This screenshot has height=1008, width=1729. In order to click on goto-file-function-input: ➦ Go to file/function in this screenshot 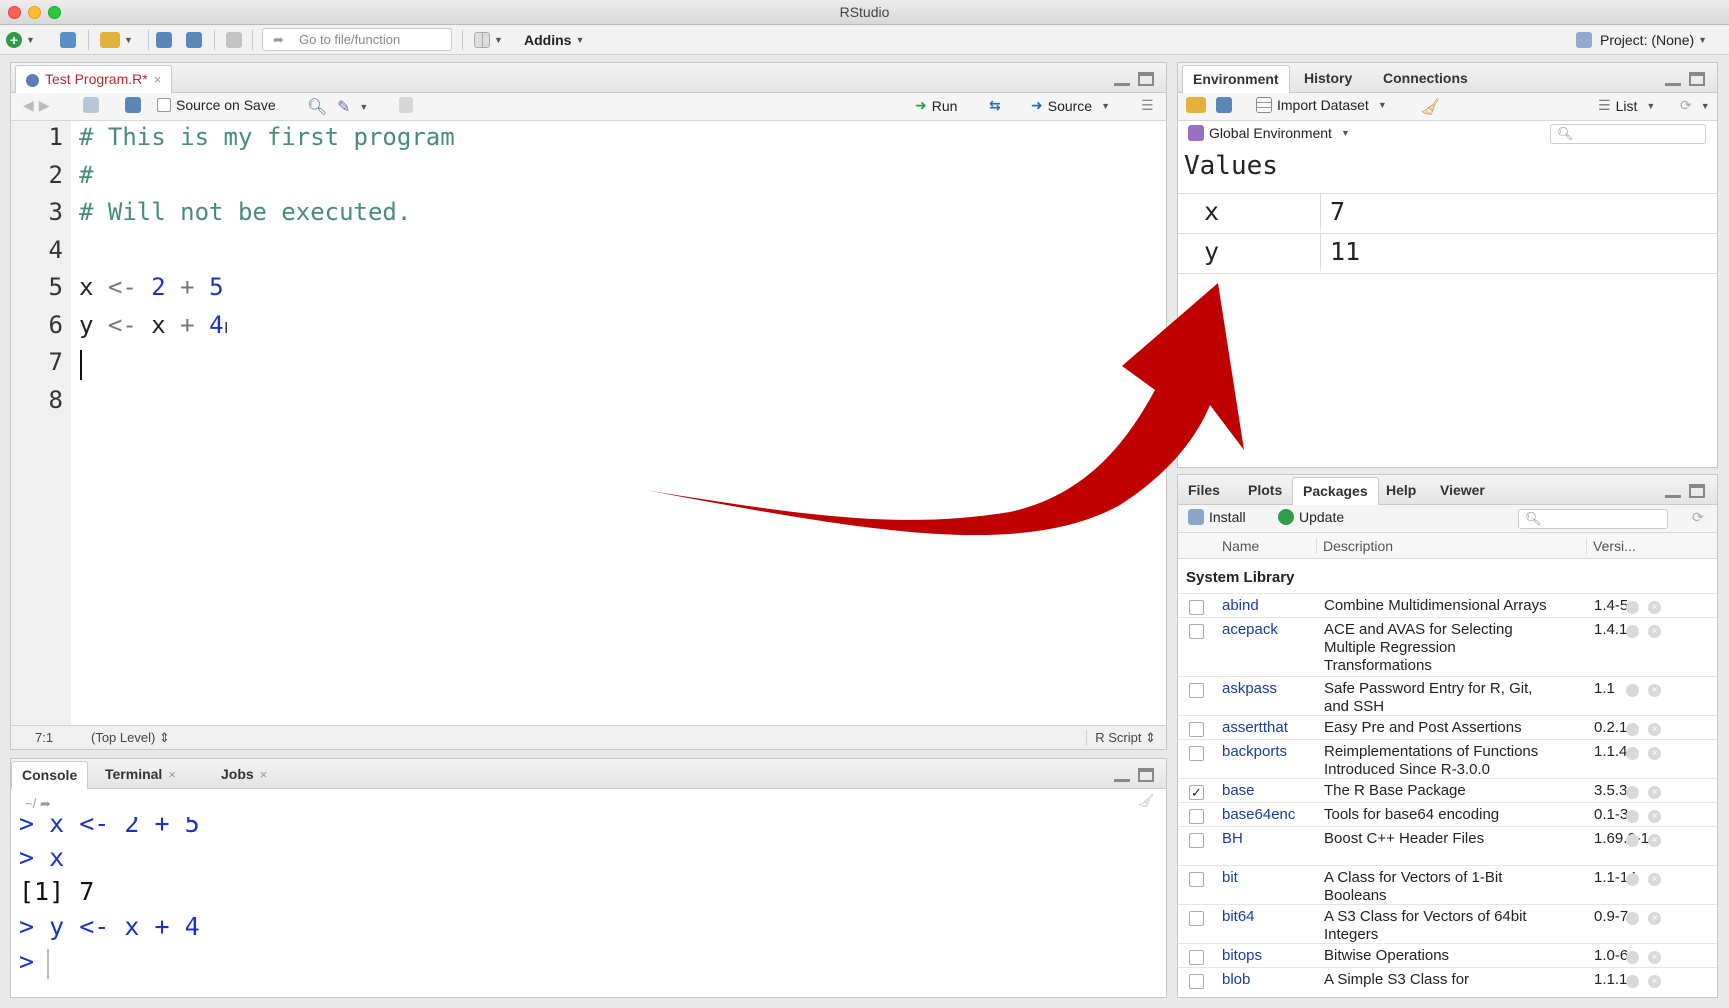, I will do `click(357, 39)`.